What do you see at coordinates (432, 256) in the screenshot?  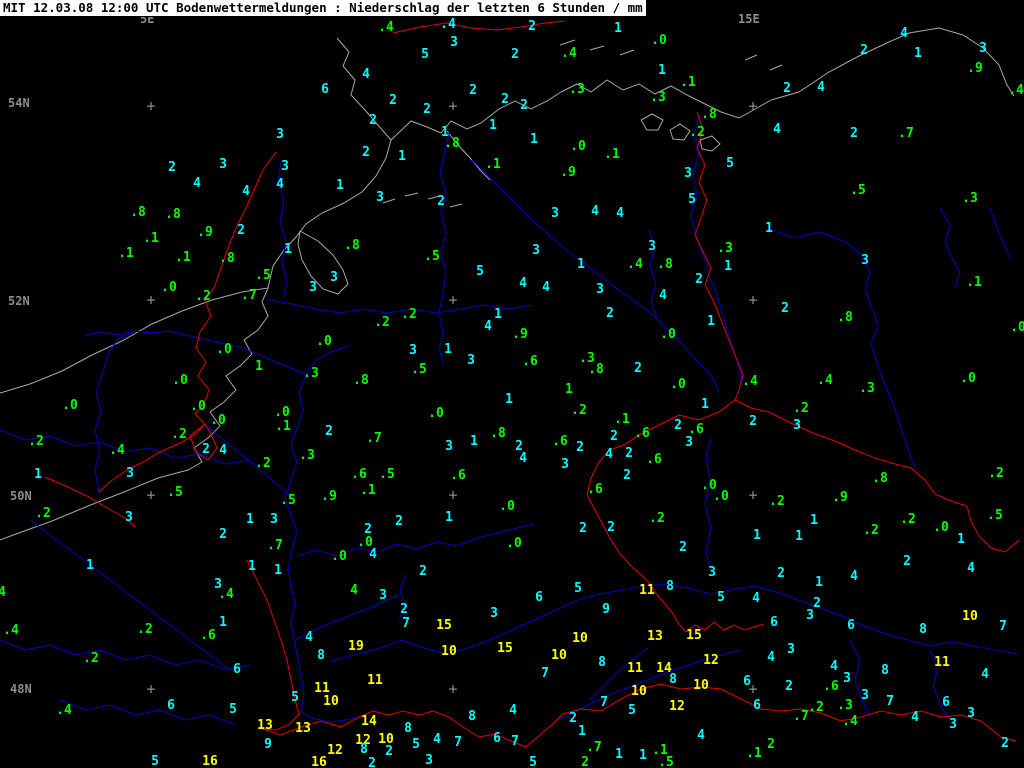 I see `station-precip-value: .5` at bounding box center [432, 256].